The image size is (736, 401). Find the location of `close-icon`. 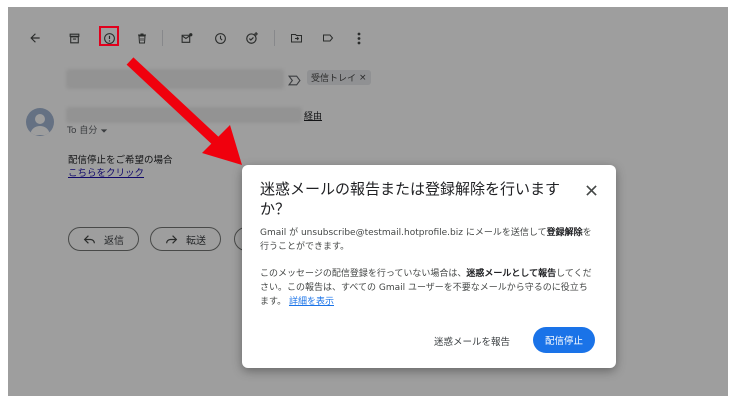

close-icon is located at coordinates (591, 190).